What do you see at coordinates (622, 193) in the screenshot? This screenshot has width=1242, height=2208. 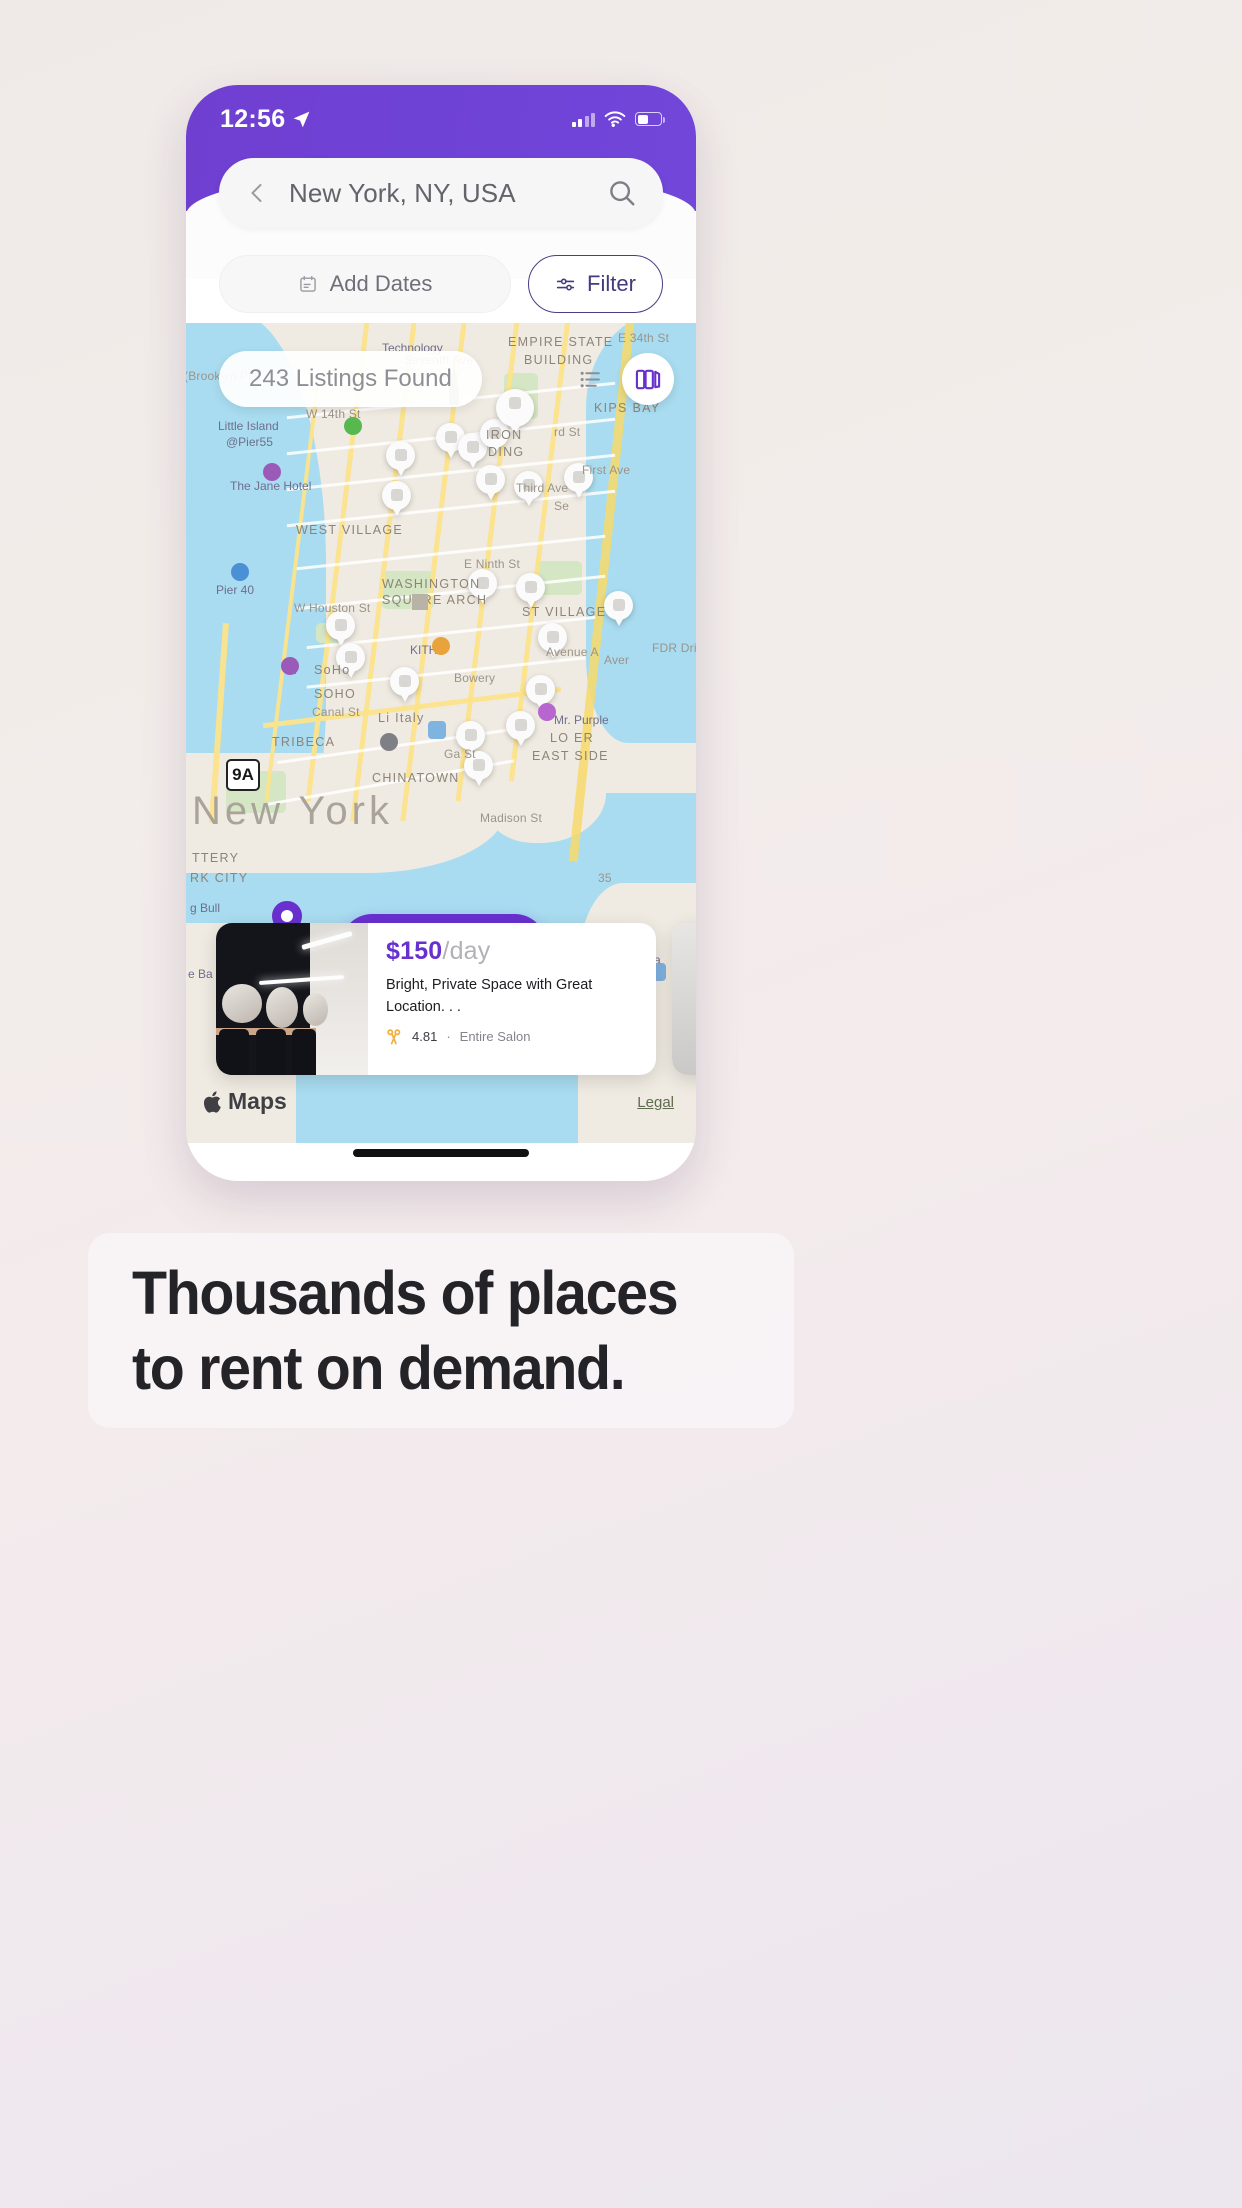 I see `search-icon` at bounding box center [622, 193].